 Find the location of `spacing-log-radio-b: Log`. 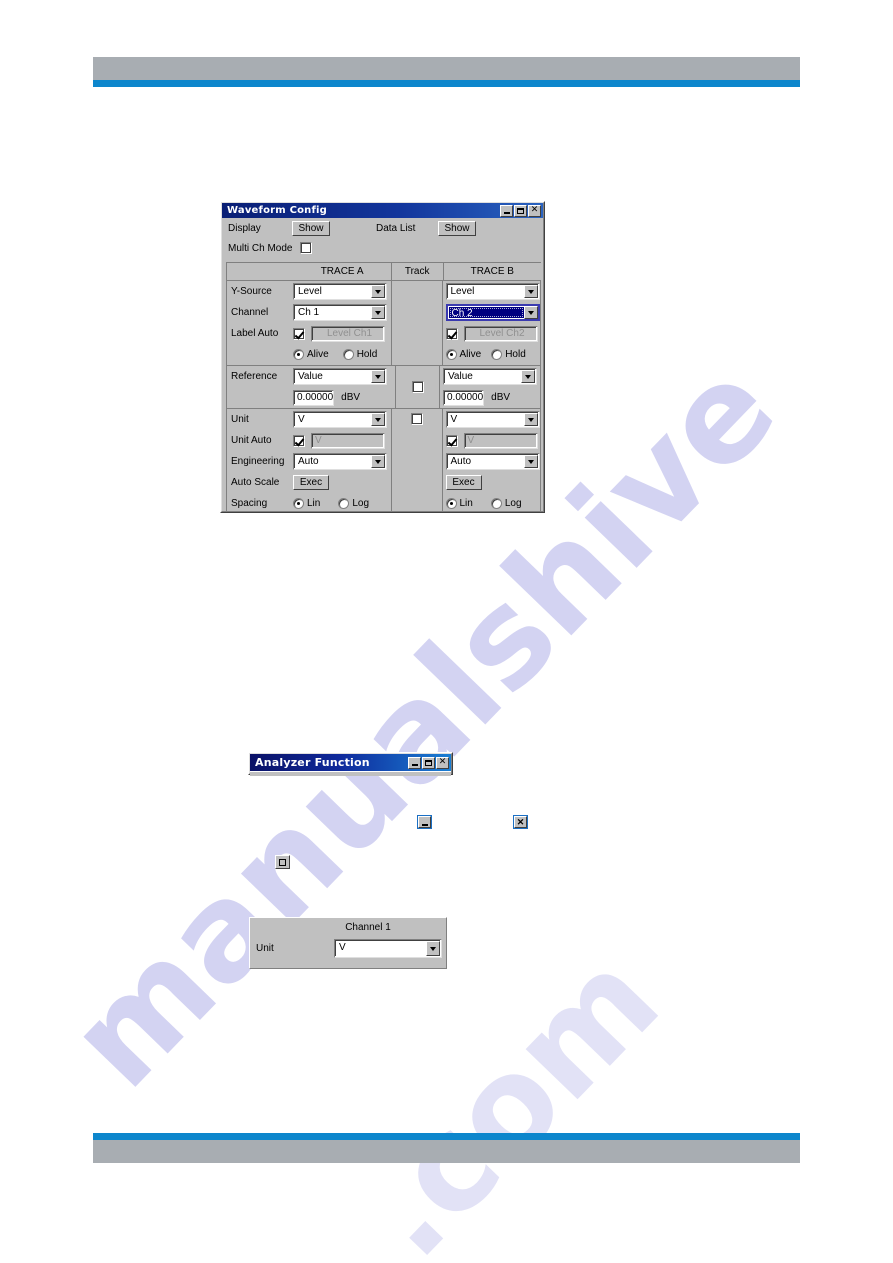

spacing-log-radio-b: Log is located at coordinates (506, 503).